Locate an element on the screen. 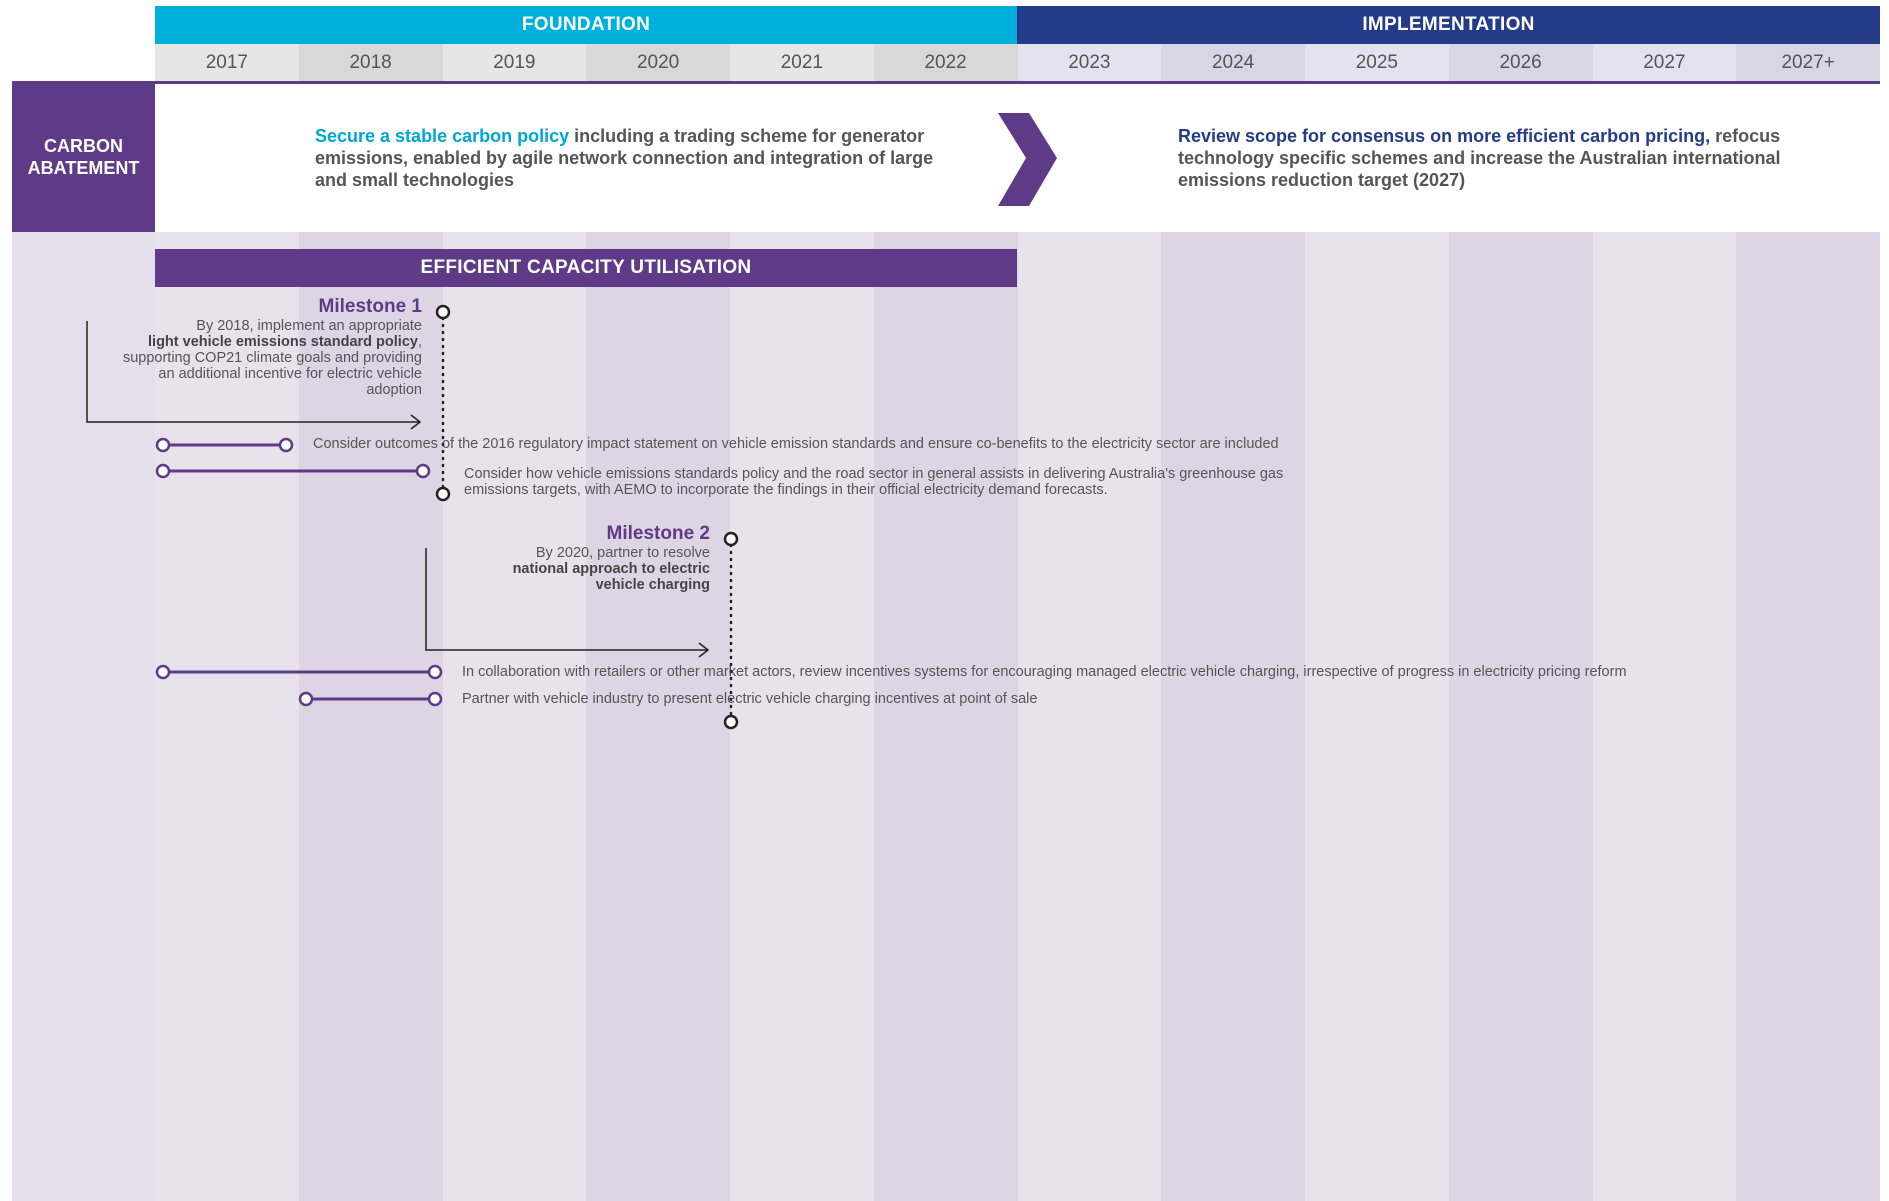  milestone-1-marker-bottom is located at coordinates (443, 494).